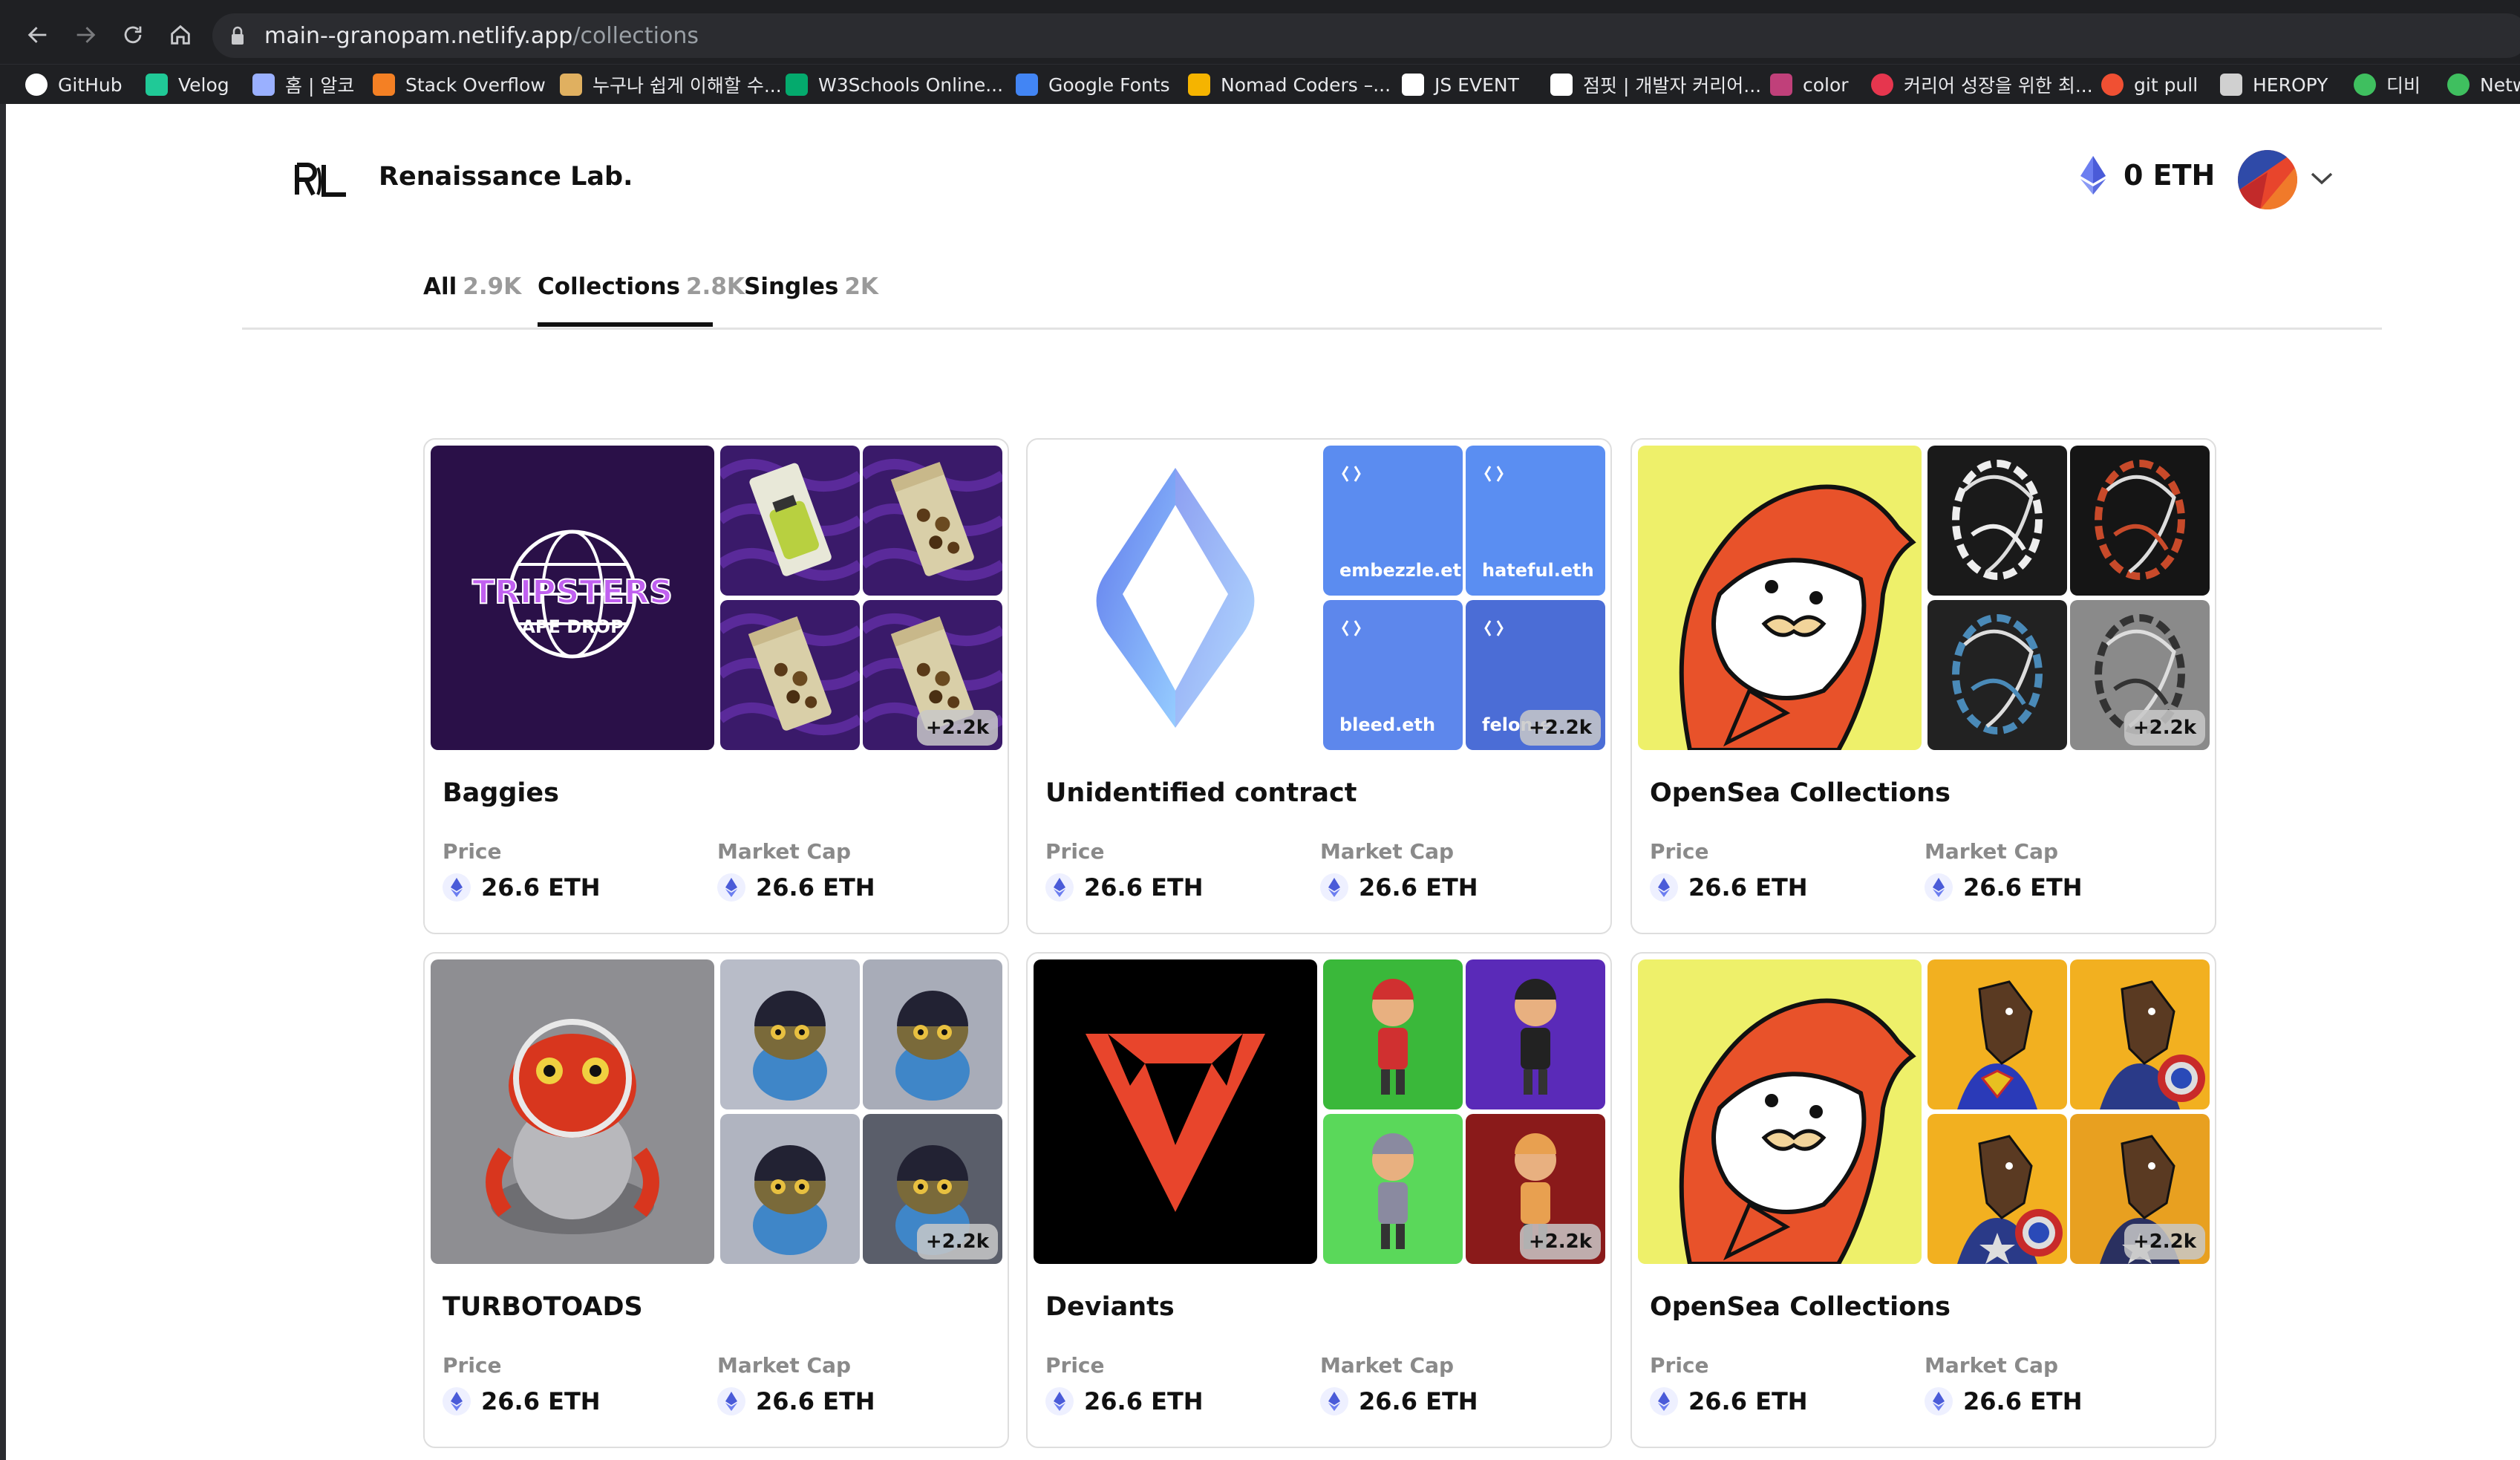 Image resolution: width=2520 pixels, height=1460 pixels. What do you see at coordinates (492, 286) in the screenshot?
I see `tab-all-count: 2.9K` at bounding box center [492, 286].